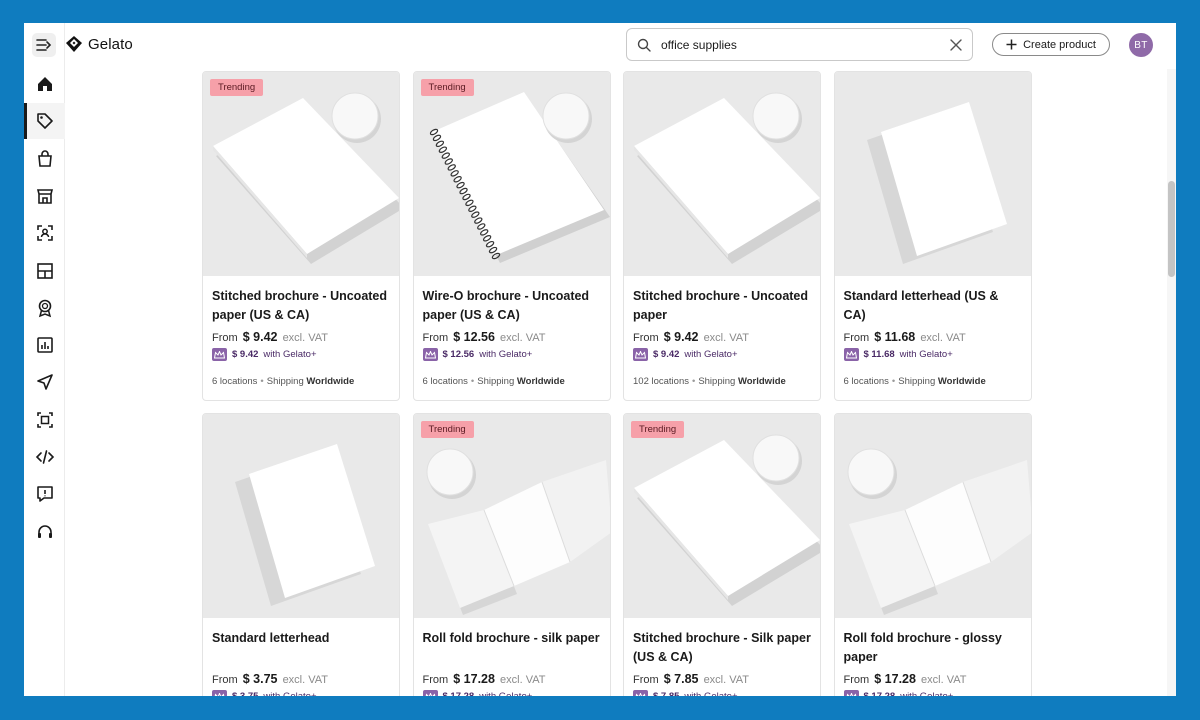  Describe the element at coordinates (1141, 45) in the screenshot. I see `user-avatar: BT` at that location.